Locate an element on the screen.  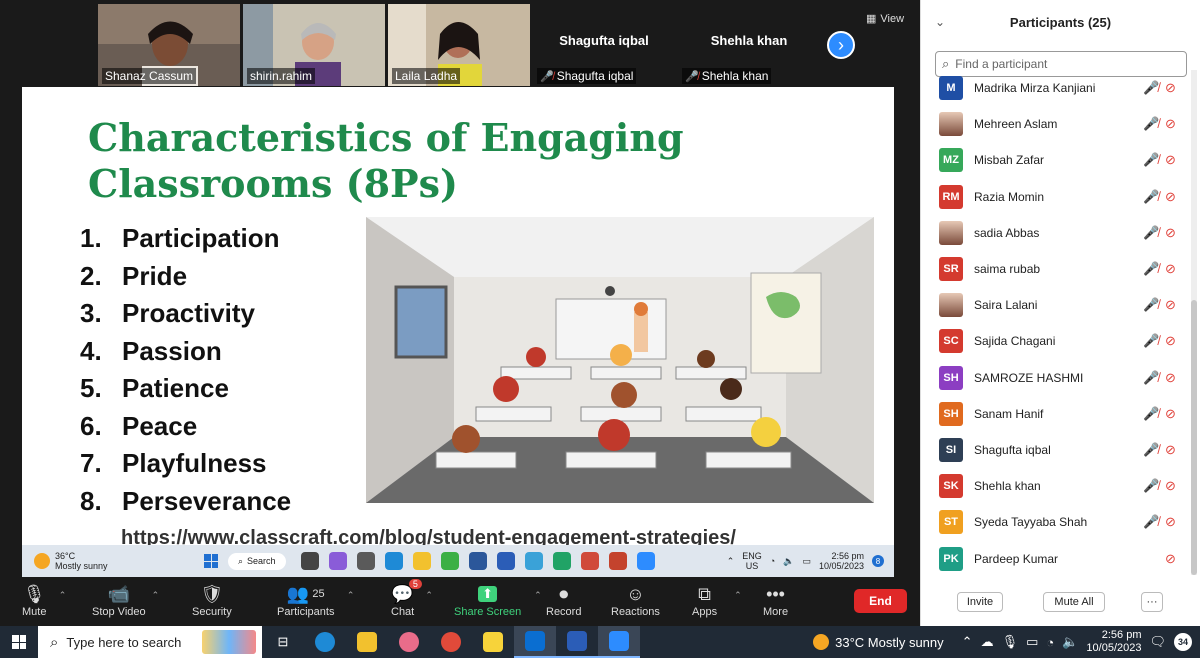
next-page-button: › is located at coordinates (841, 45).